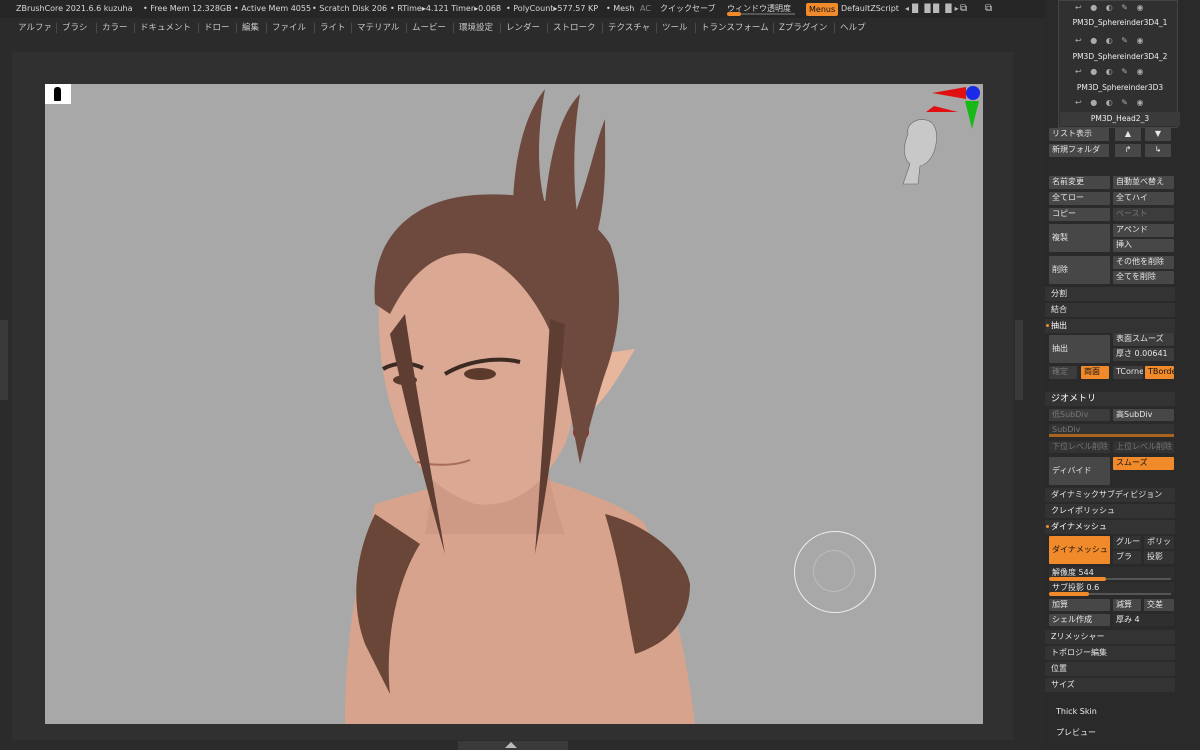 The width and height of the screenshot is (1200, 750). Describe the element at coordinates (1125, 41) in the screenshot. I see `subtool-row-2-icons: ↩ ● ◐ ✎ ◉` at that location.